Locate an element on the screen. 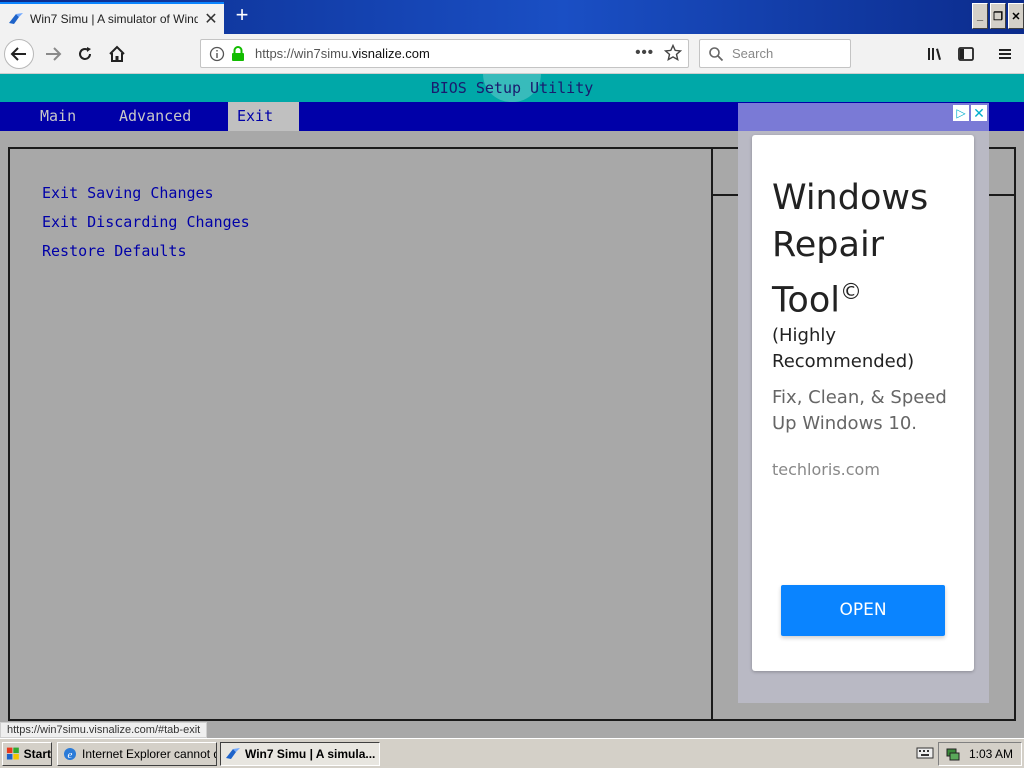  menu-button is located at coordinates (1005, 54).